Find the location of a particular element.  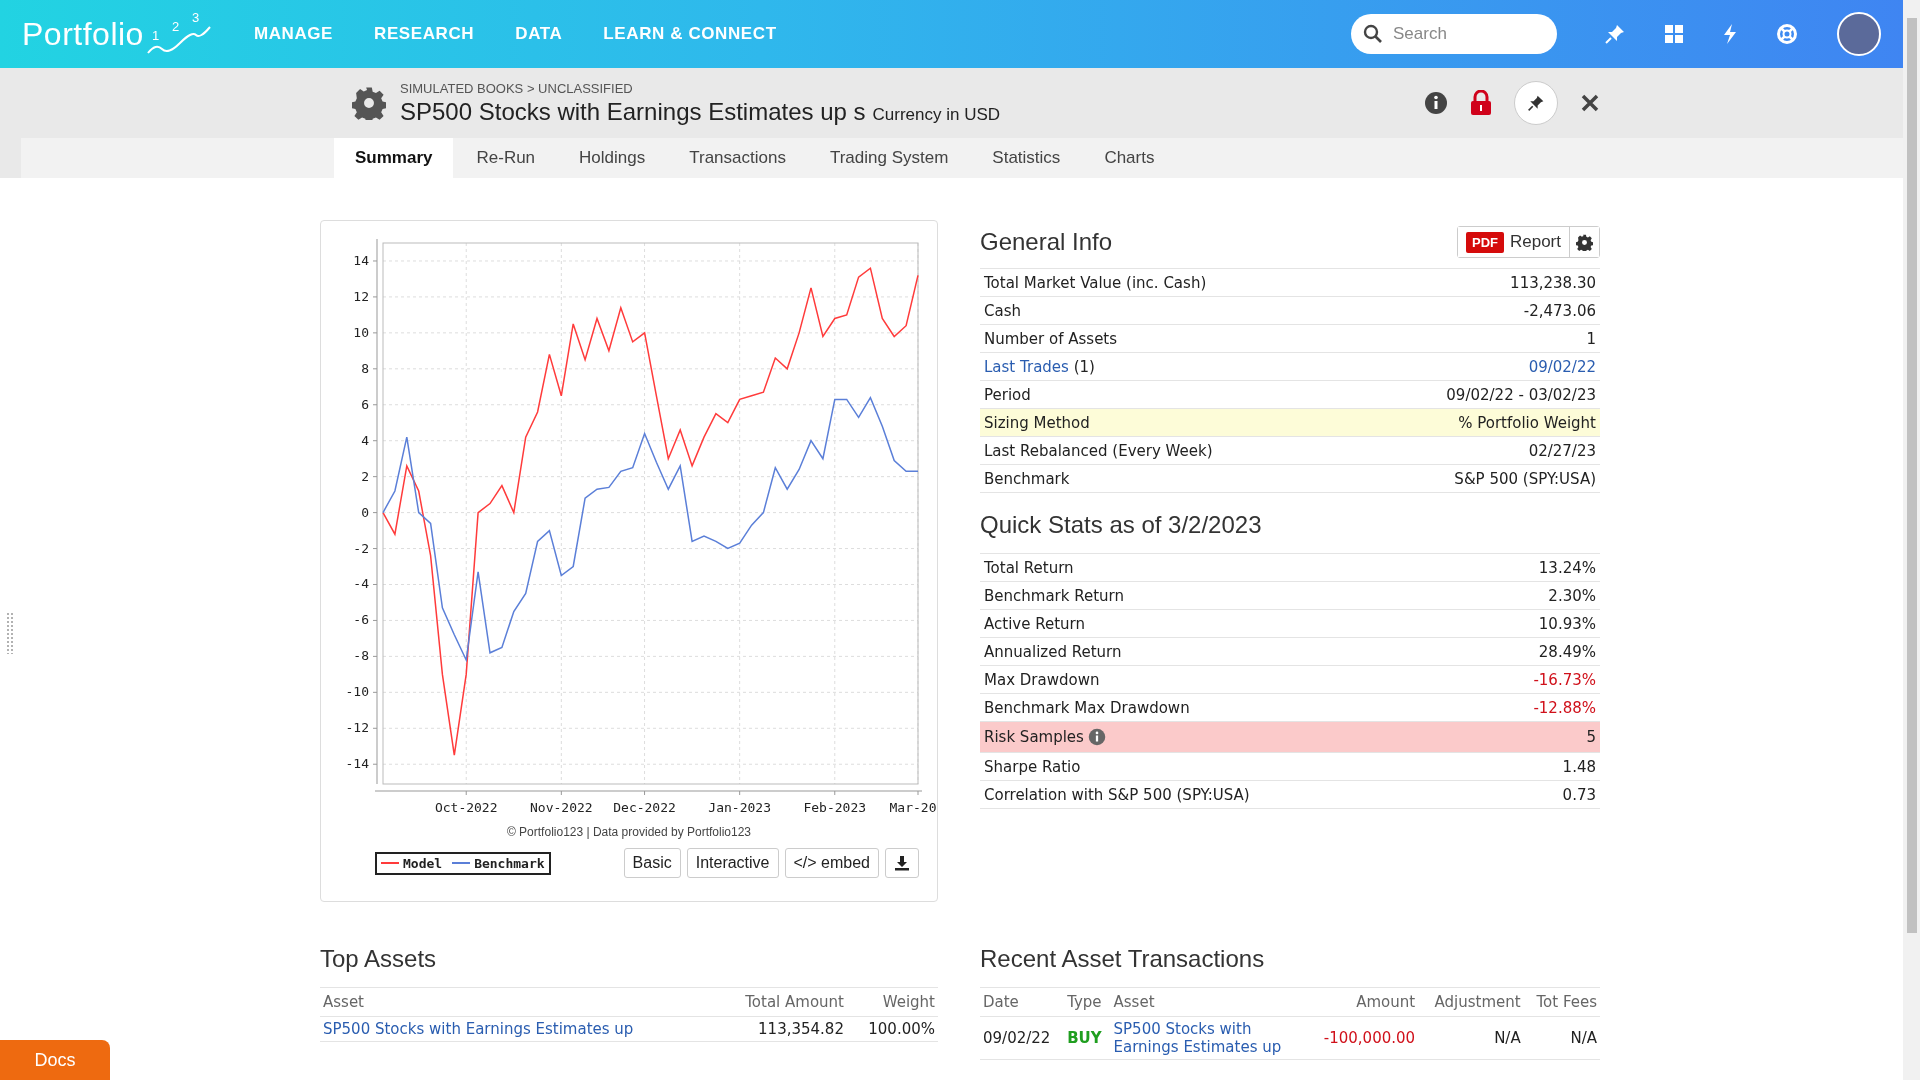

currency-label: Currency in USD is located at coordinates (936, 114).